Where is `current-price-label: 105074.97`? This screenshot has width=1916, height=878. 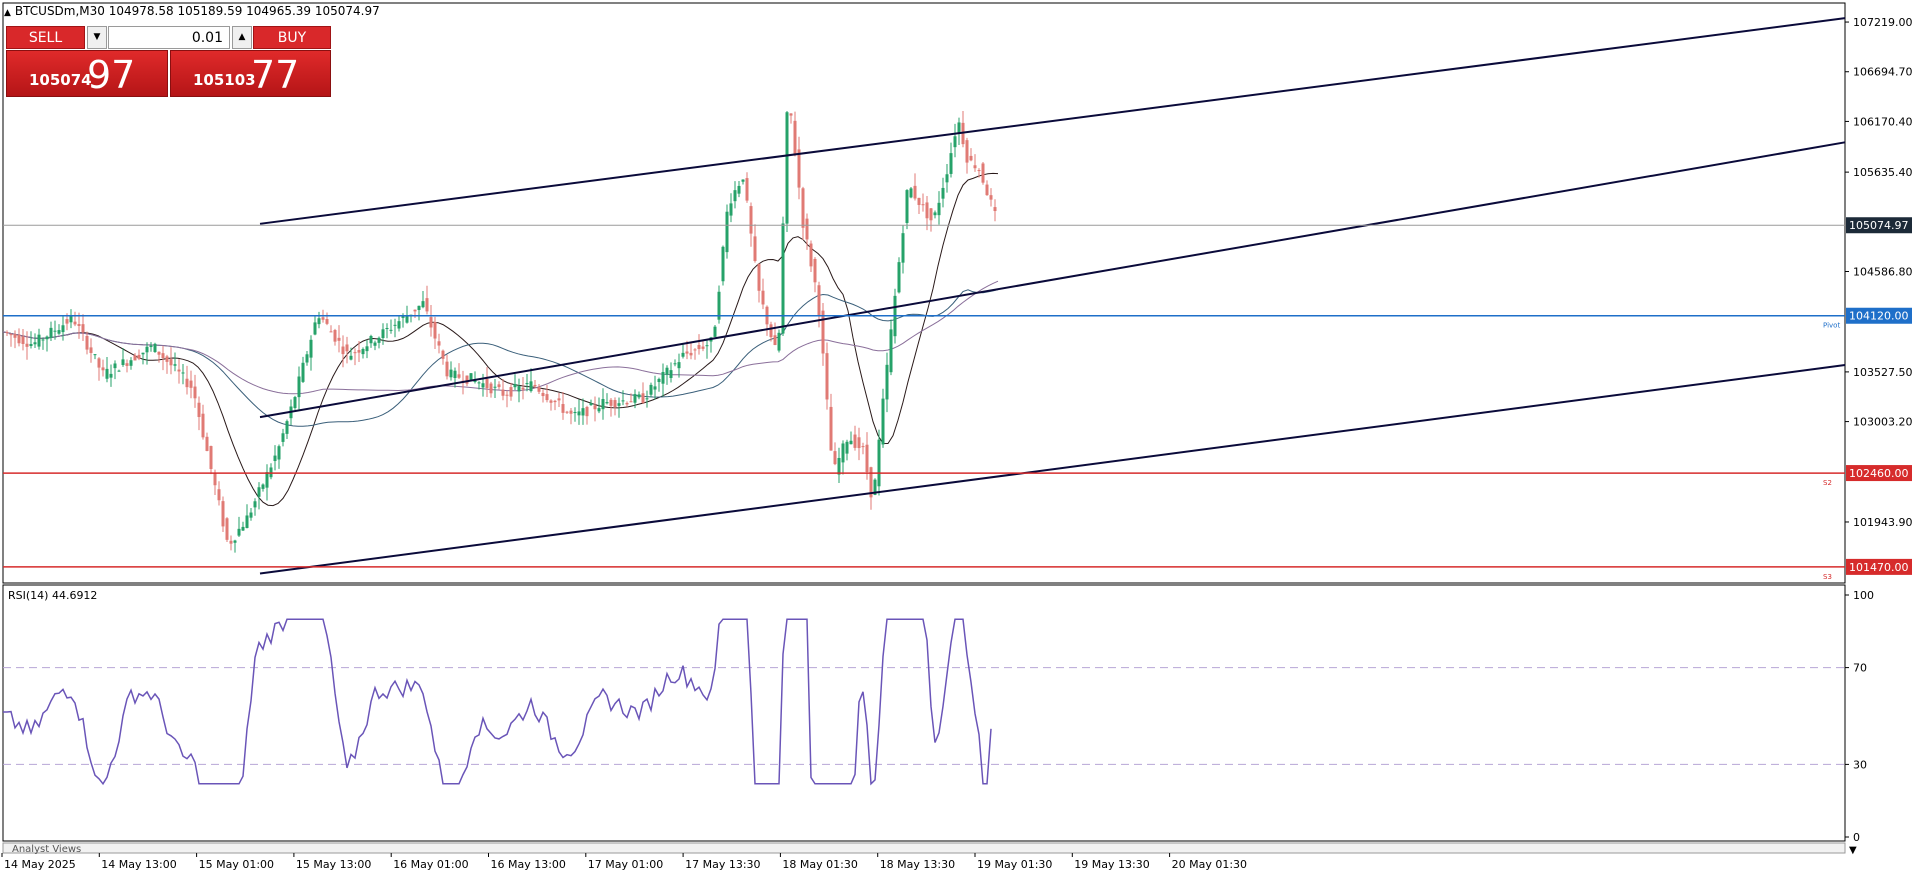 current-price-label: 105074.97 is located at coordinates (1879, 225).